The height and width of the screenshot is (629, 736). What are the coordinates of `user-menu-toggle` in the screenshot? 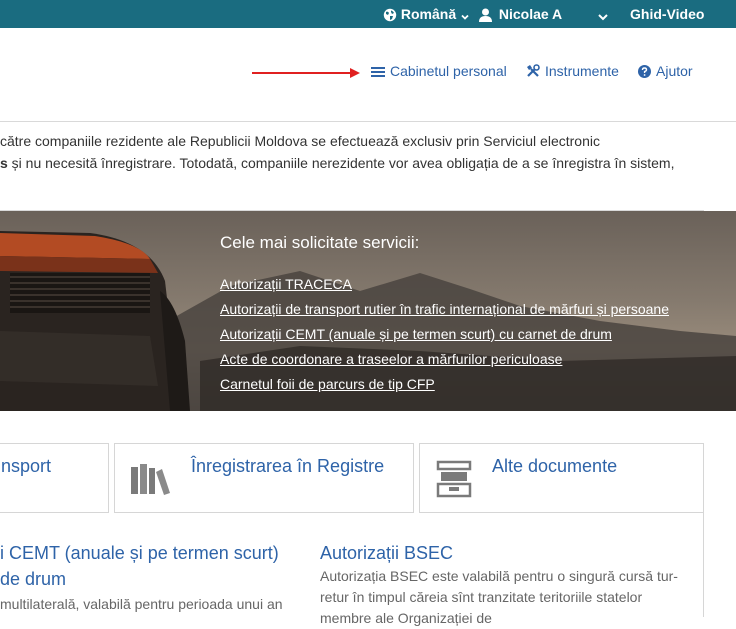 It's located at (603, 14).